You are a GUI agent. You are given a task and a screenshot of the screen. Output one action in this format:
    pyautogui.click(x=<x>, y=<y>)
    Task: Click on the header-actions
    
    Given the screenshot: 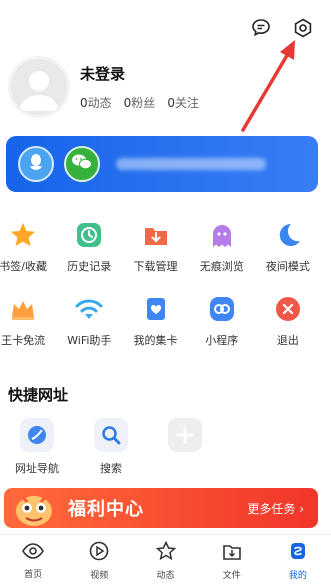 What is the action you would take?
    pyautogui.click(x=282, y=28)
    